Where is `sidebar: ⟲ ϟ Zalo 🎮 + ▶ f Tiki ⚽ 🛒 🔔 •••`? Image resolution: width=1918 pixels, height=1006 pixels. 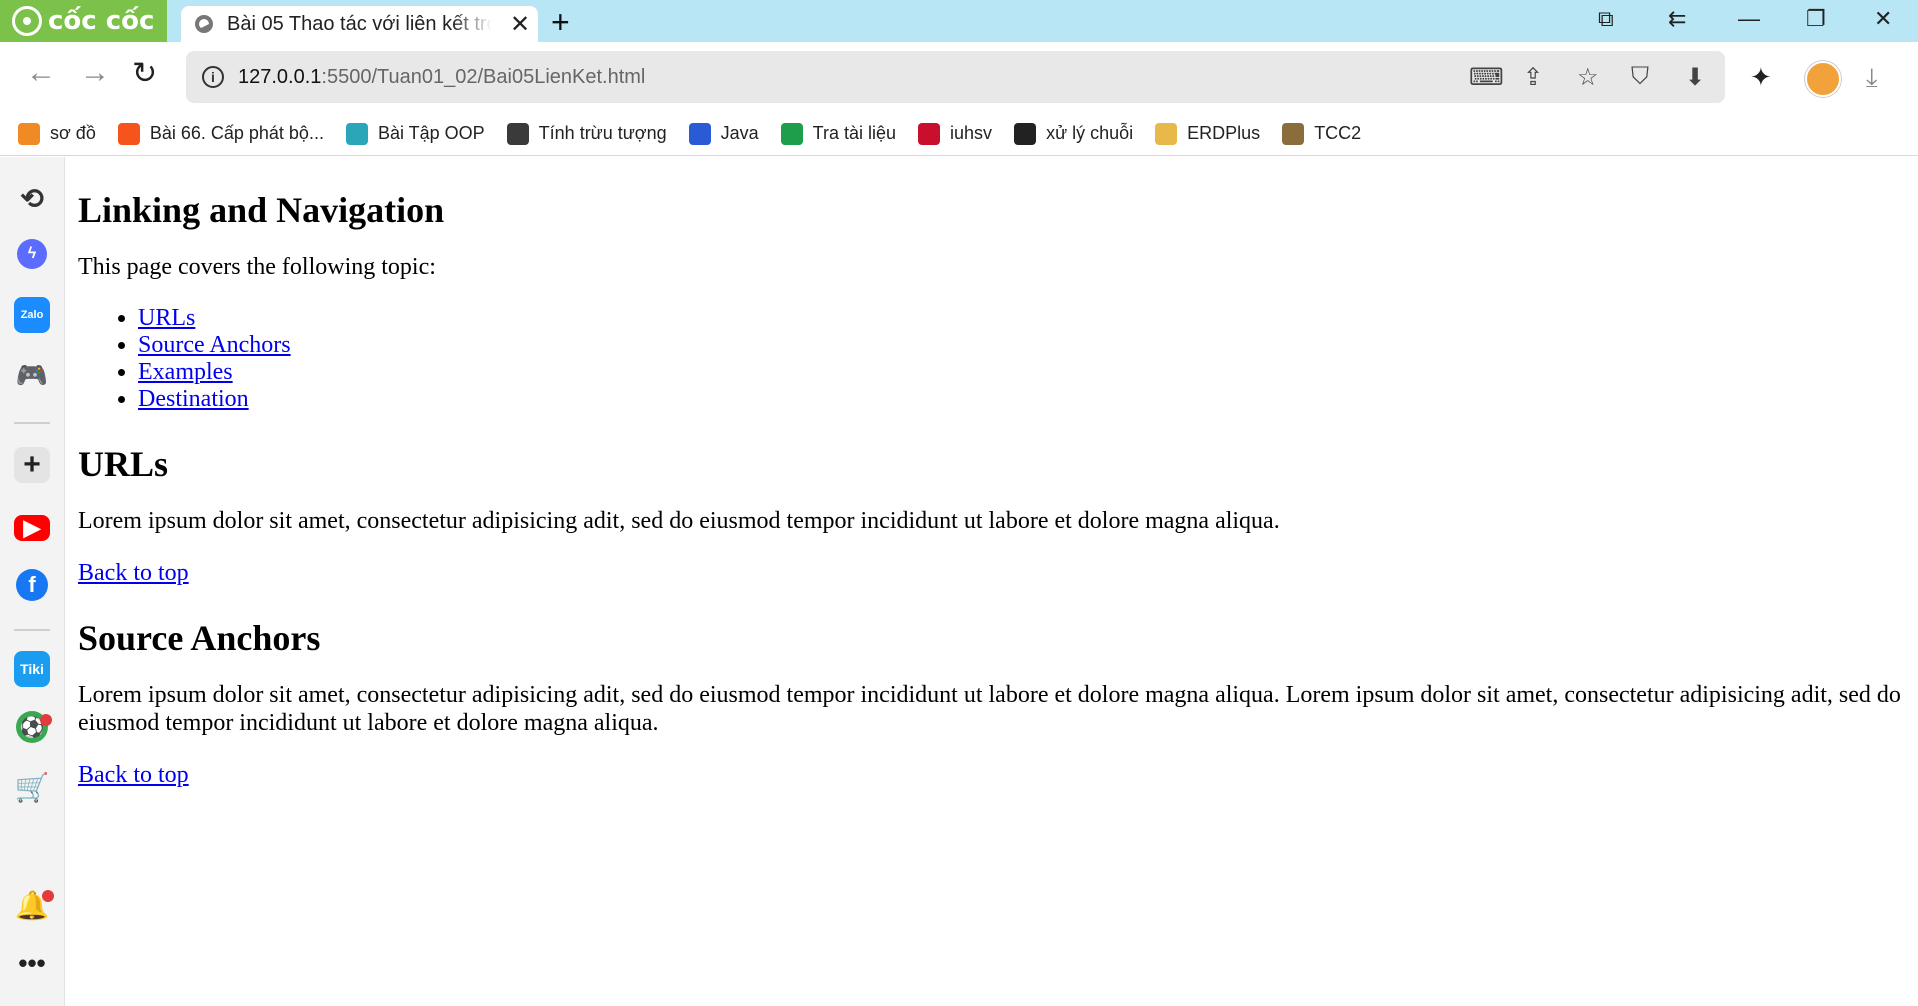 sidebar: ⟲ ϟ Zalo 🎮 + ▶ f Tiki ⚽ 🛒 🔔 ••• is located at coordinates (32, 581).